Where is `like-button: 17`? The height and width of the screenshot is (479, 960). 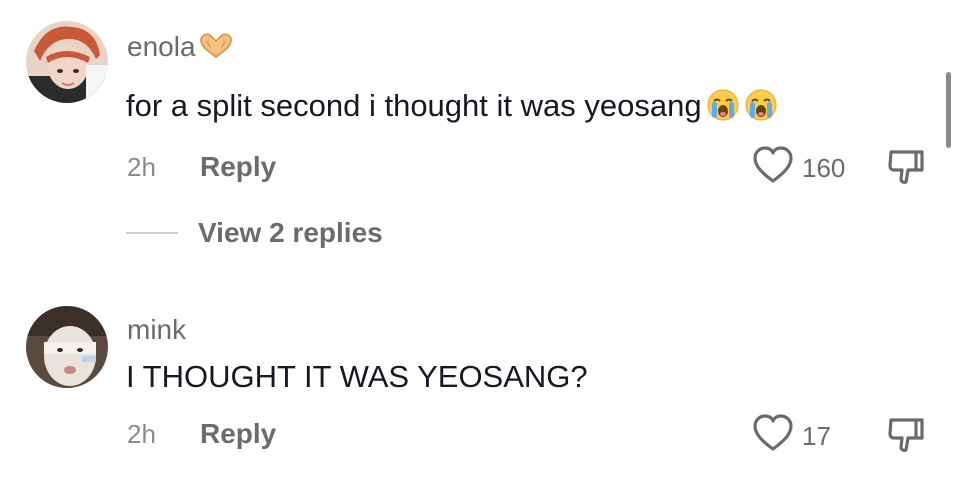 like-button: 17 is located at coordinates (791, 435).